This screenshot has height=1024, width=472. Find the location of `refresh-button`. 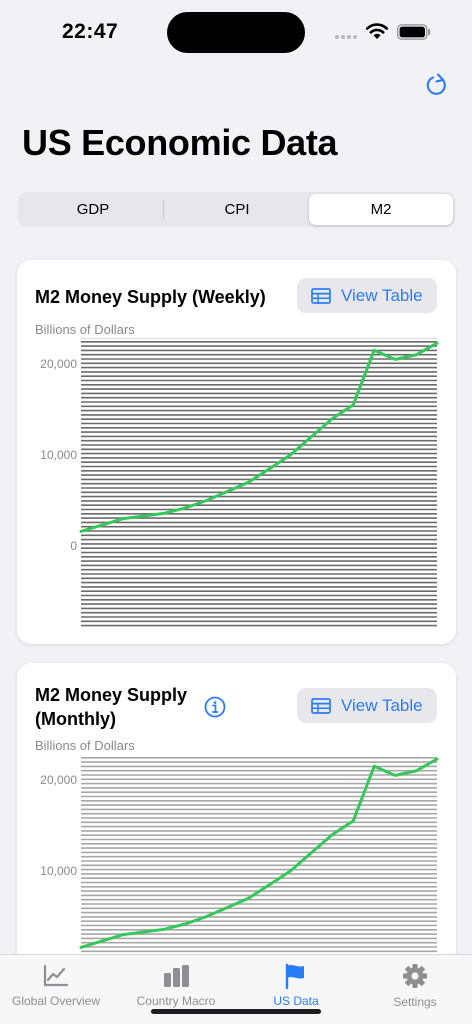

refresh-button is located at coordinates (437, 85).